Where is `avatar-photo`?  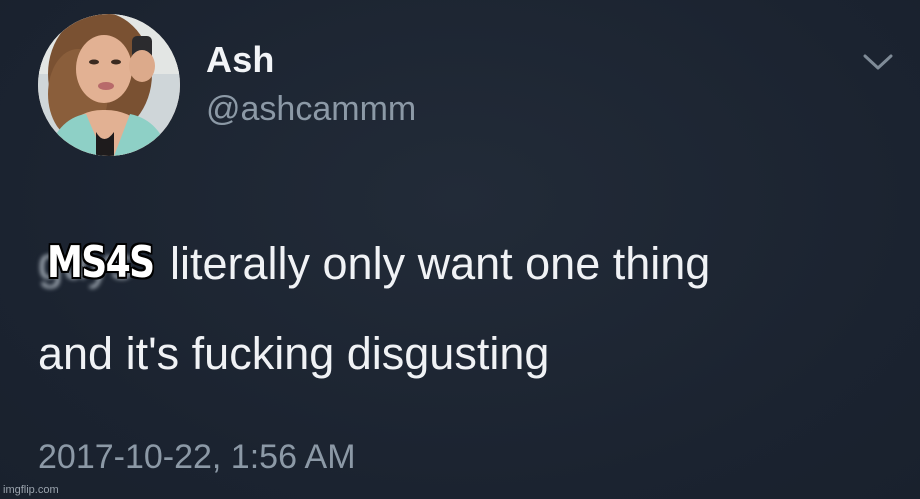 avatar-photo is located at coordinates (109, 85).